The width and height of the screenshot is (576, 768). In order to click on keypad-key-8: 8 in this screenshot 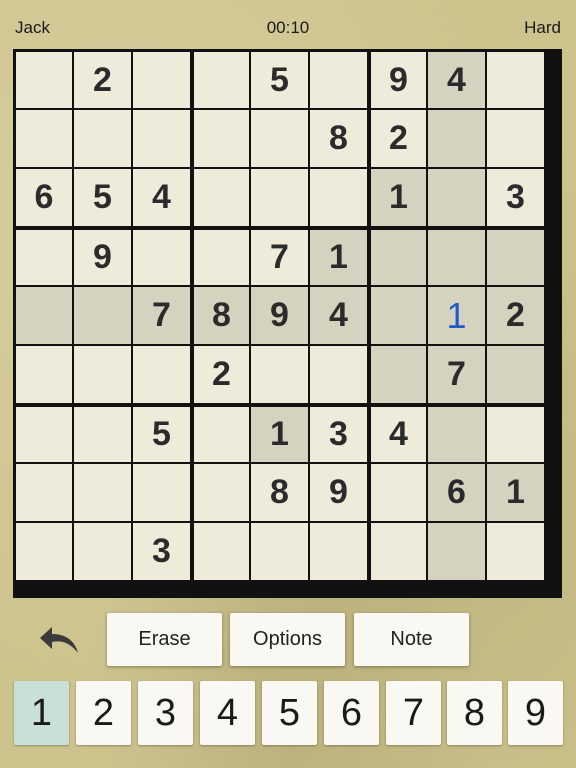, I will do `click(474, 713)`.